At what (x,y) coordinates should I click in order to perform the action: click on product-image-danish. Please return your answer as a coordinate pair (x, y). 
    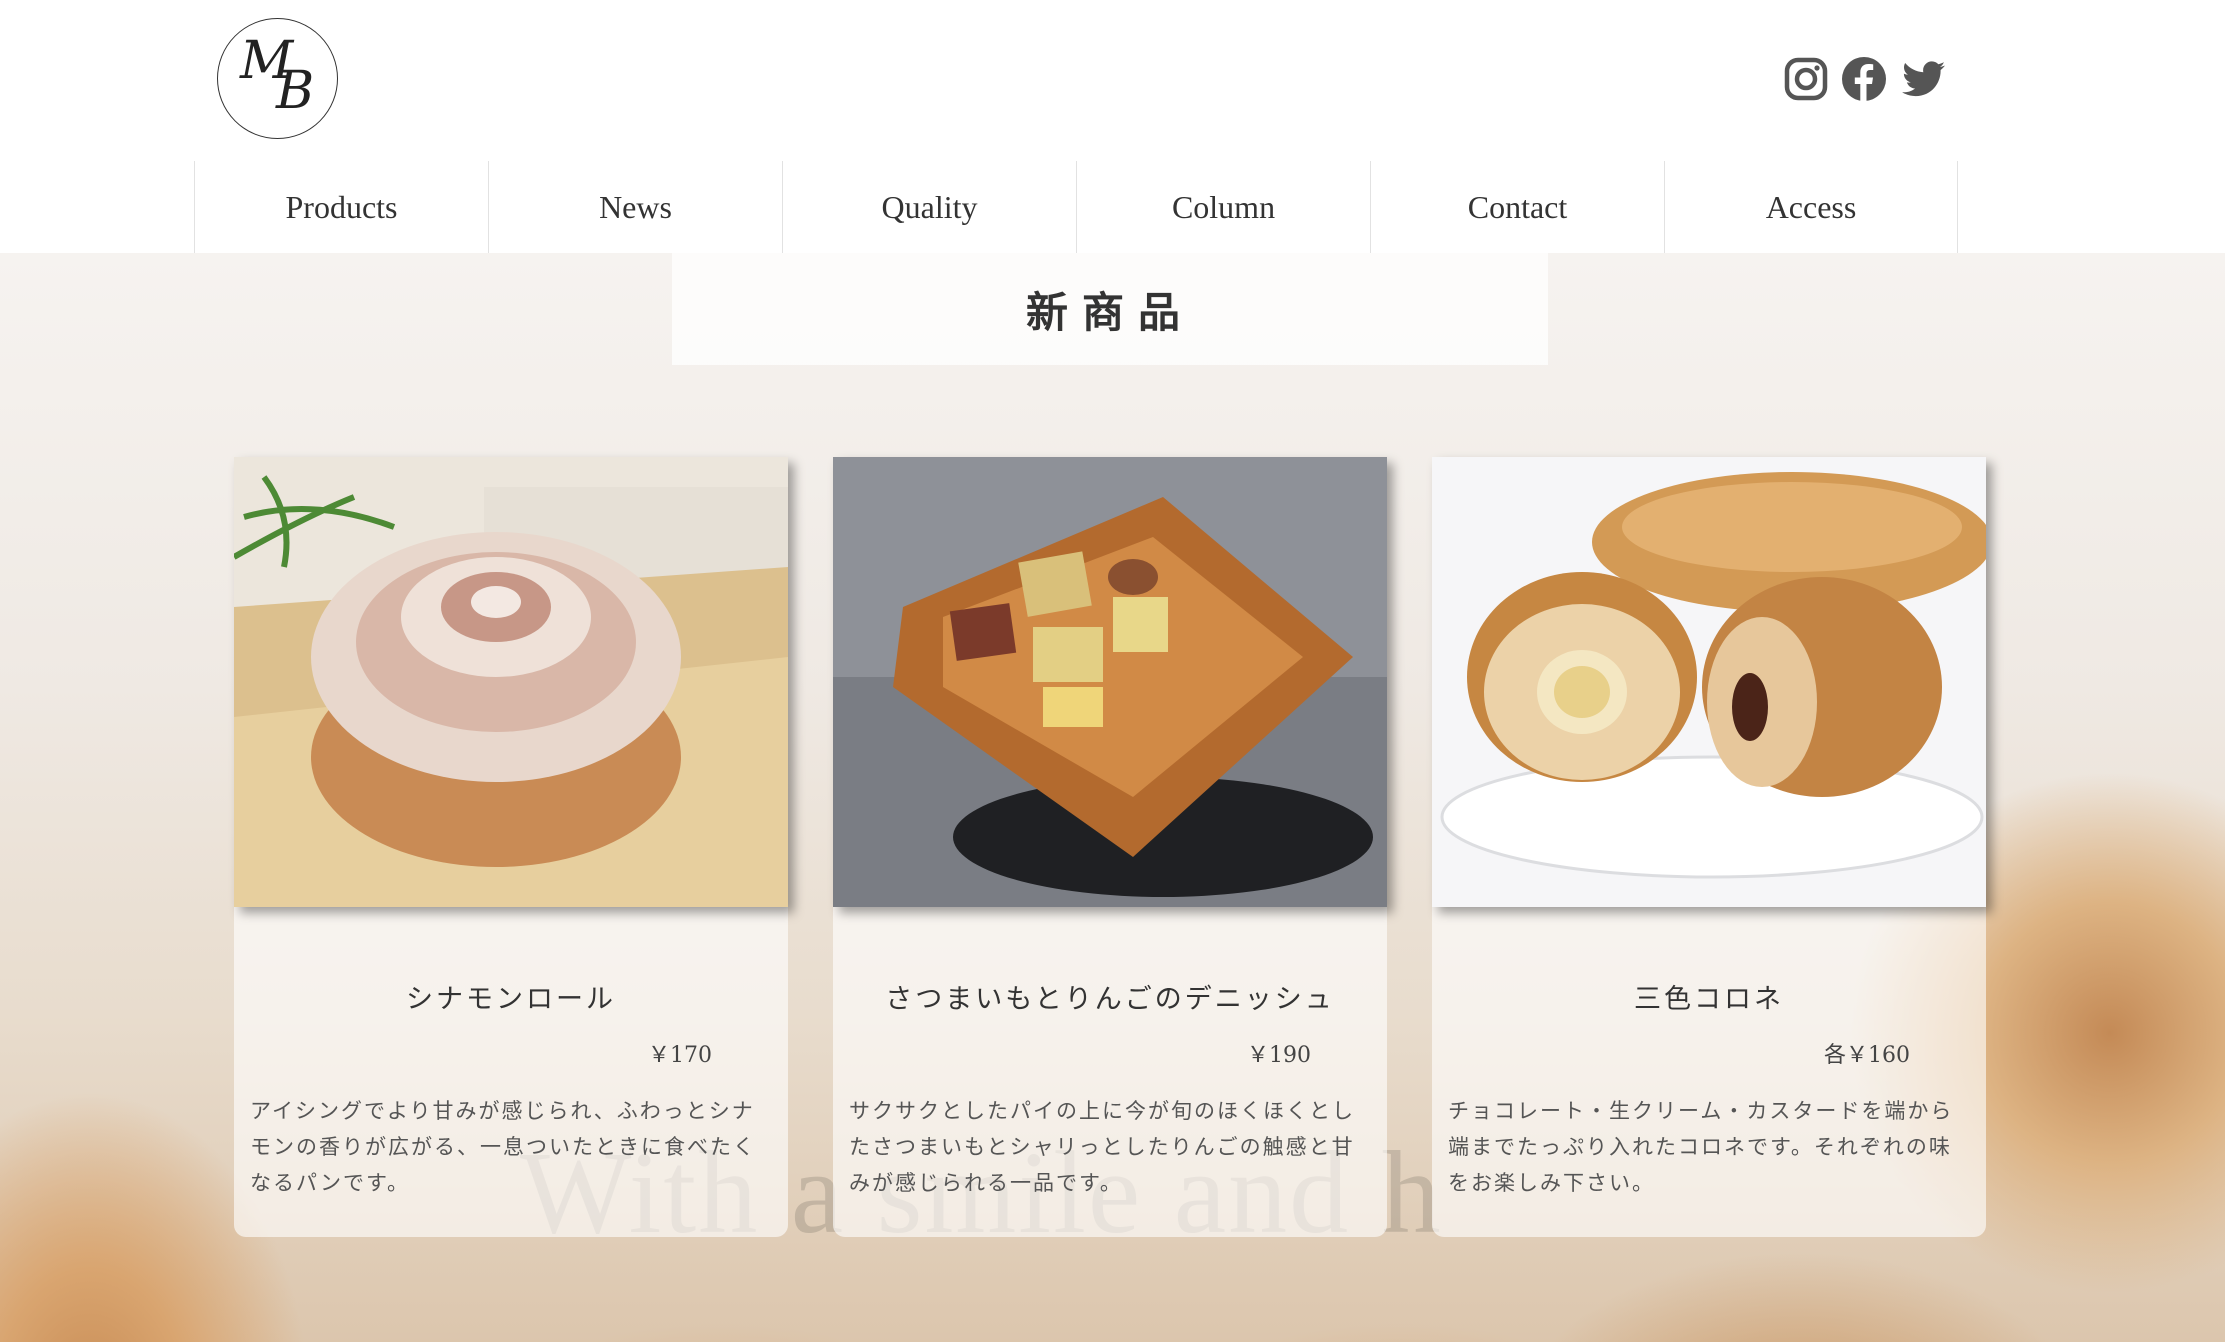
    Looking at the image, I should click on (1110, 682).